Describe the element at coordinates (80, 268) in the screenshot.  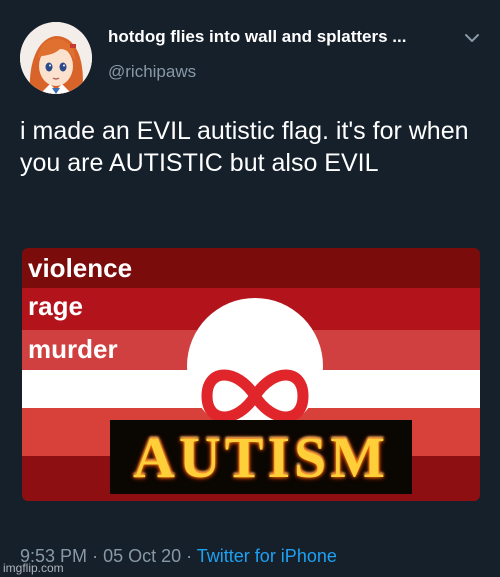
I see `flag-label-violence: violence` at that location.